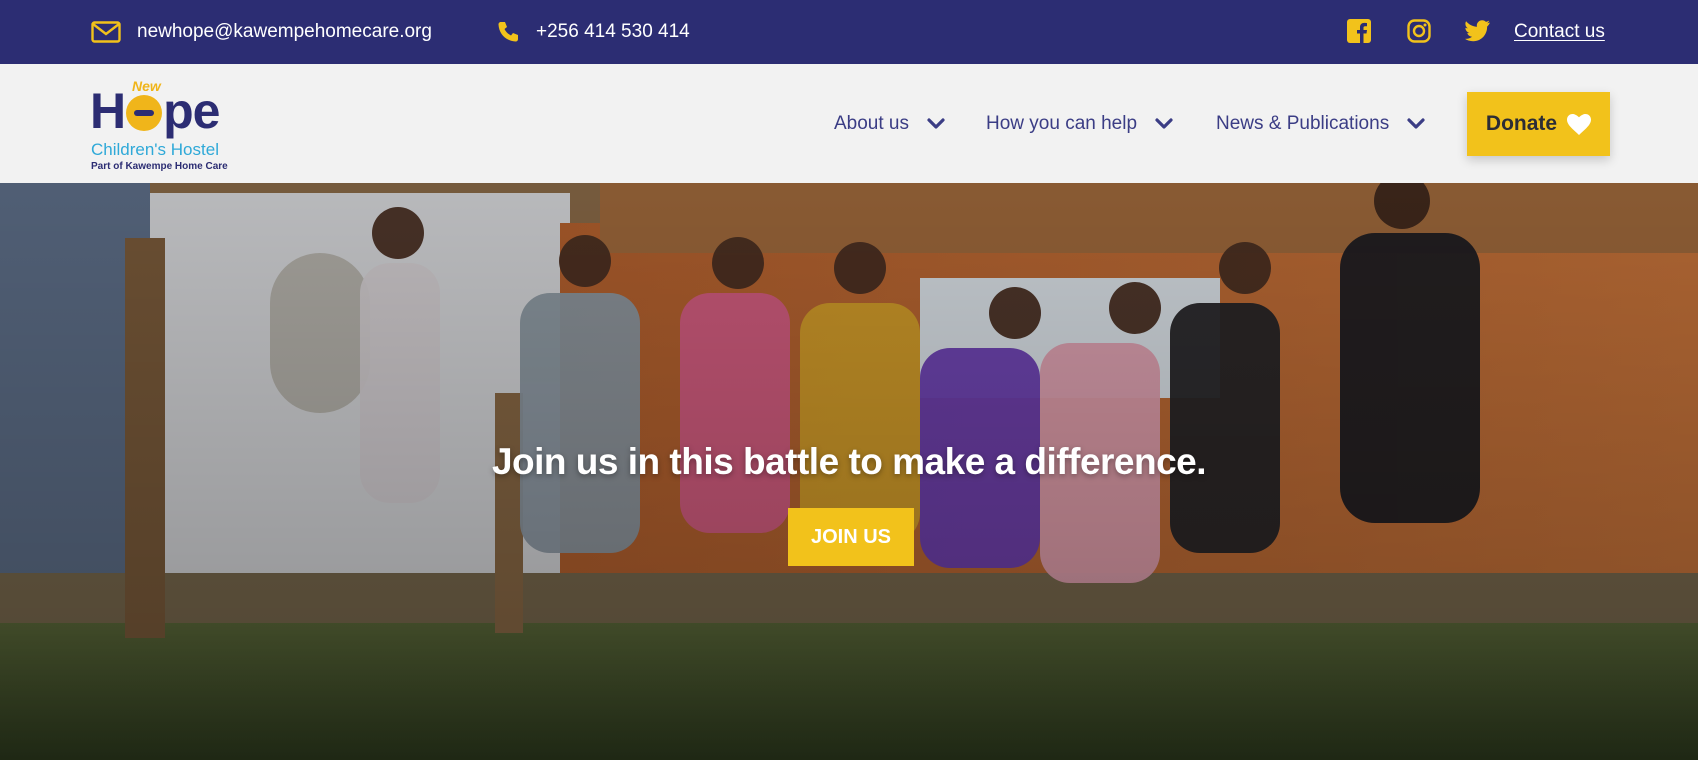 The height and width of the screenshot is (760, 1698). I want to click on twitter-icon, so click(1478, 31).